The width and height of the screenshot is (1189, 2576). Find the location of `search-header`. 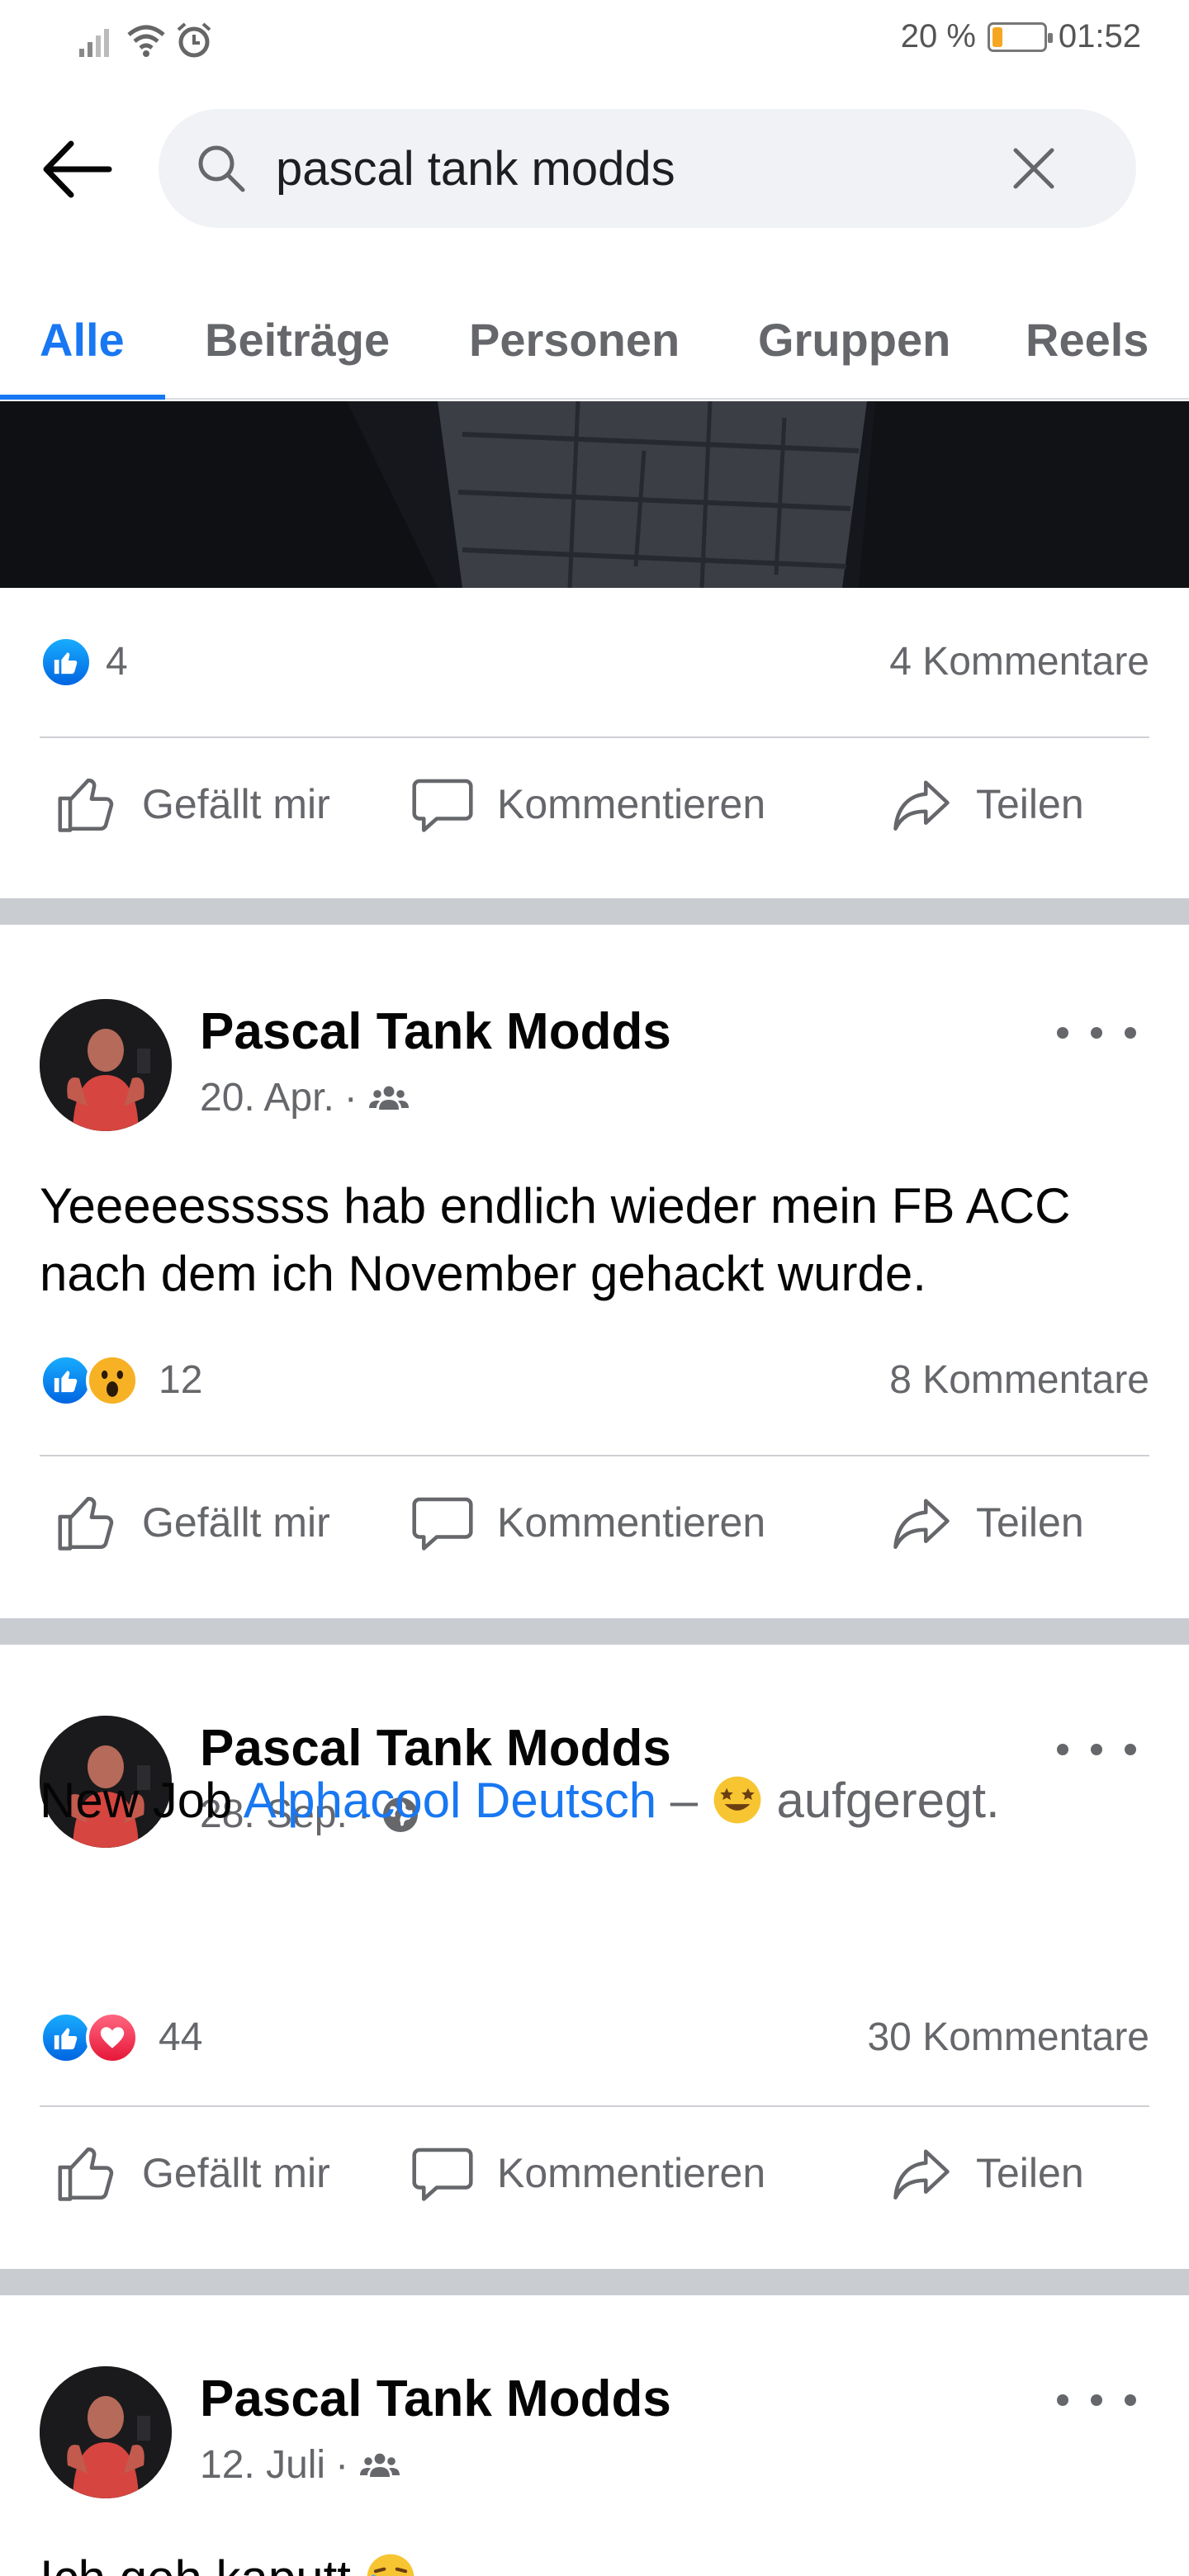

search-header is located at coordinates (594, 161).